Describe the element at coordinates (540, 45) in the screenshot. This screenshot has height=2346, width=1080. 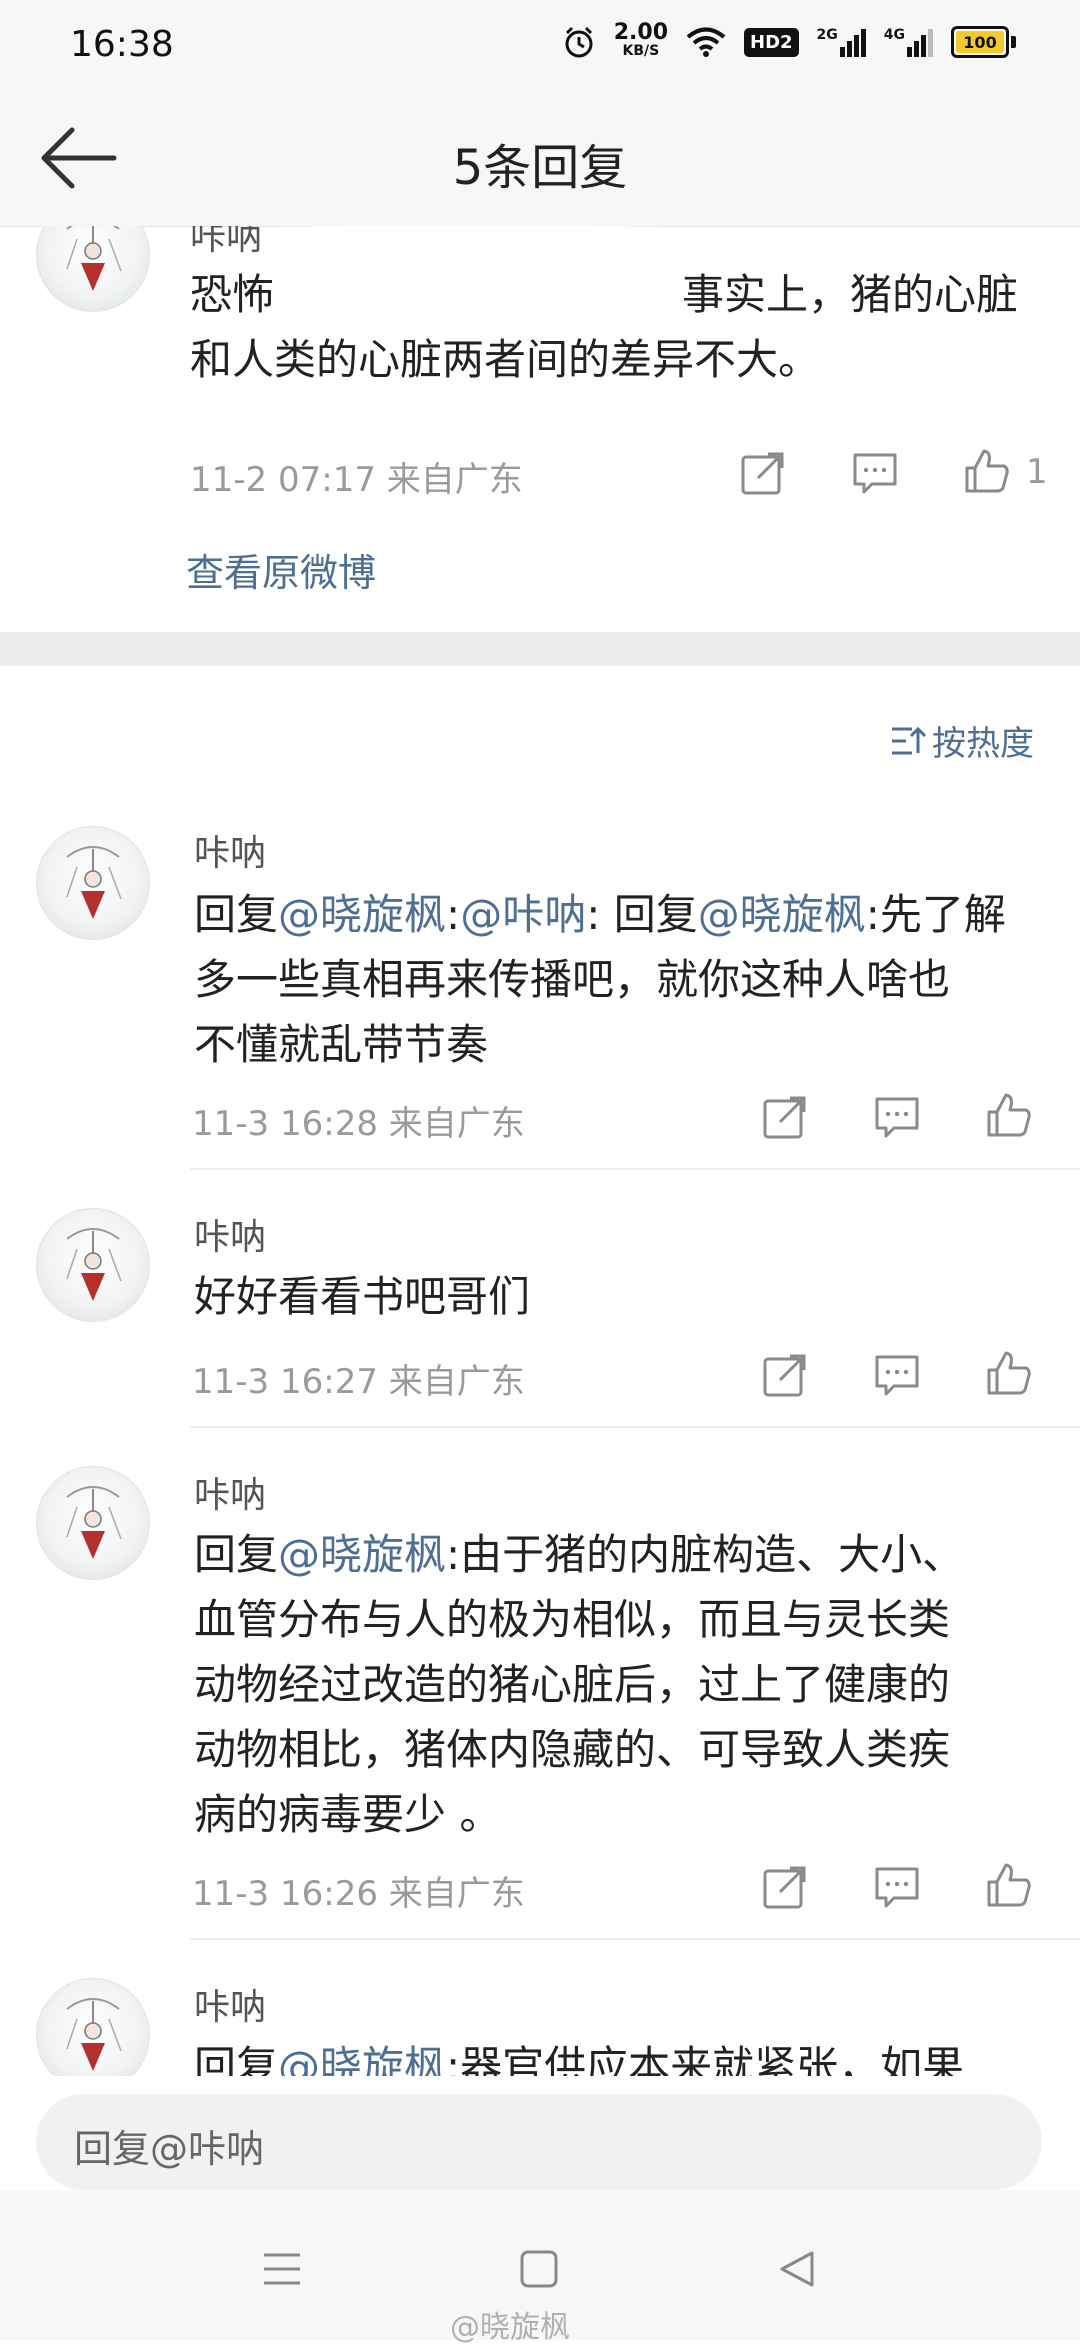
I see `status-bar: 16:38 2.00 KB/S HD2 2G 4G 100` at that location.